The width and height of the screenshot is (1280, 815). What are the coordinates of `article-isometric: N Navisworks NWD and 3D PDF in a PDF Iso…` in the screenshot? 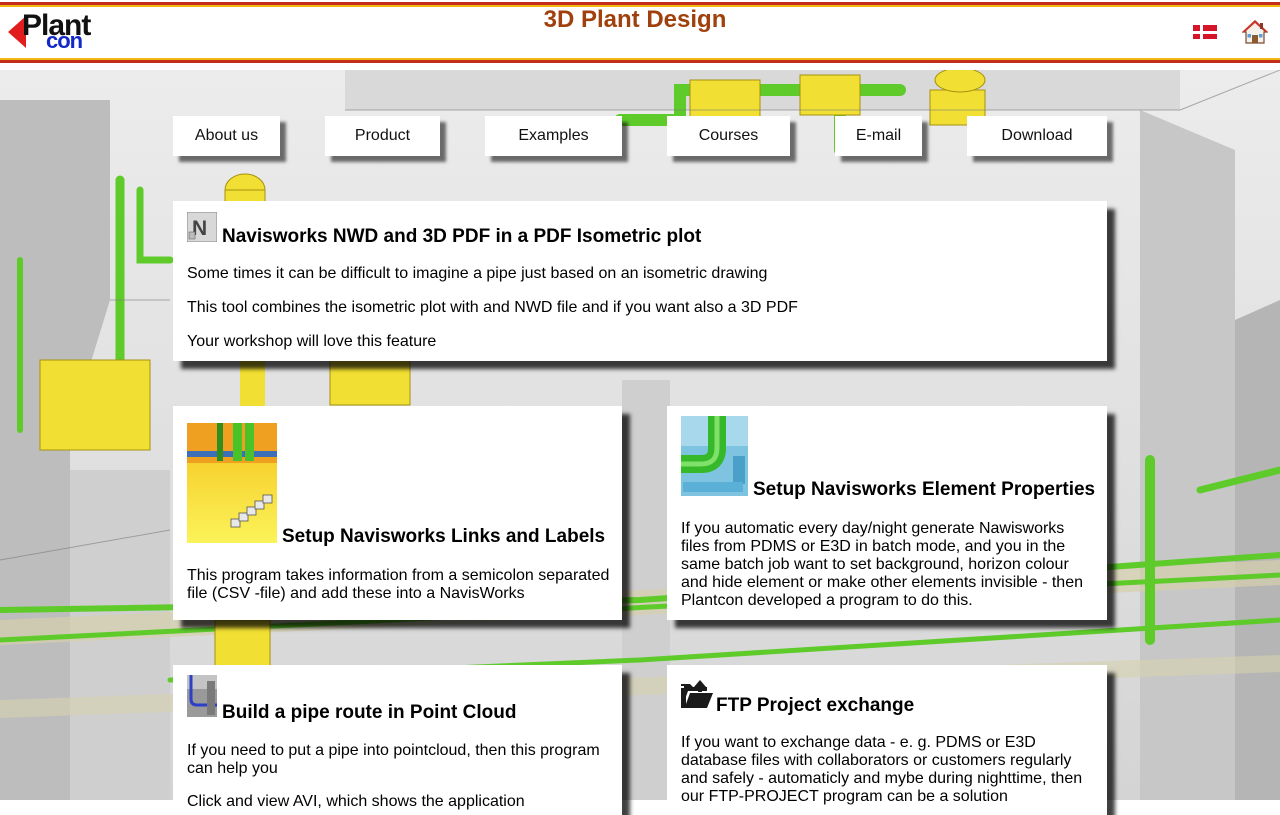 It's located at (640, 281).